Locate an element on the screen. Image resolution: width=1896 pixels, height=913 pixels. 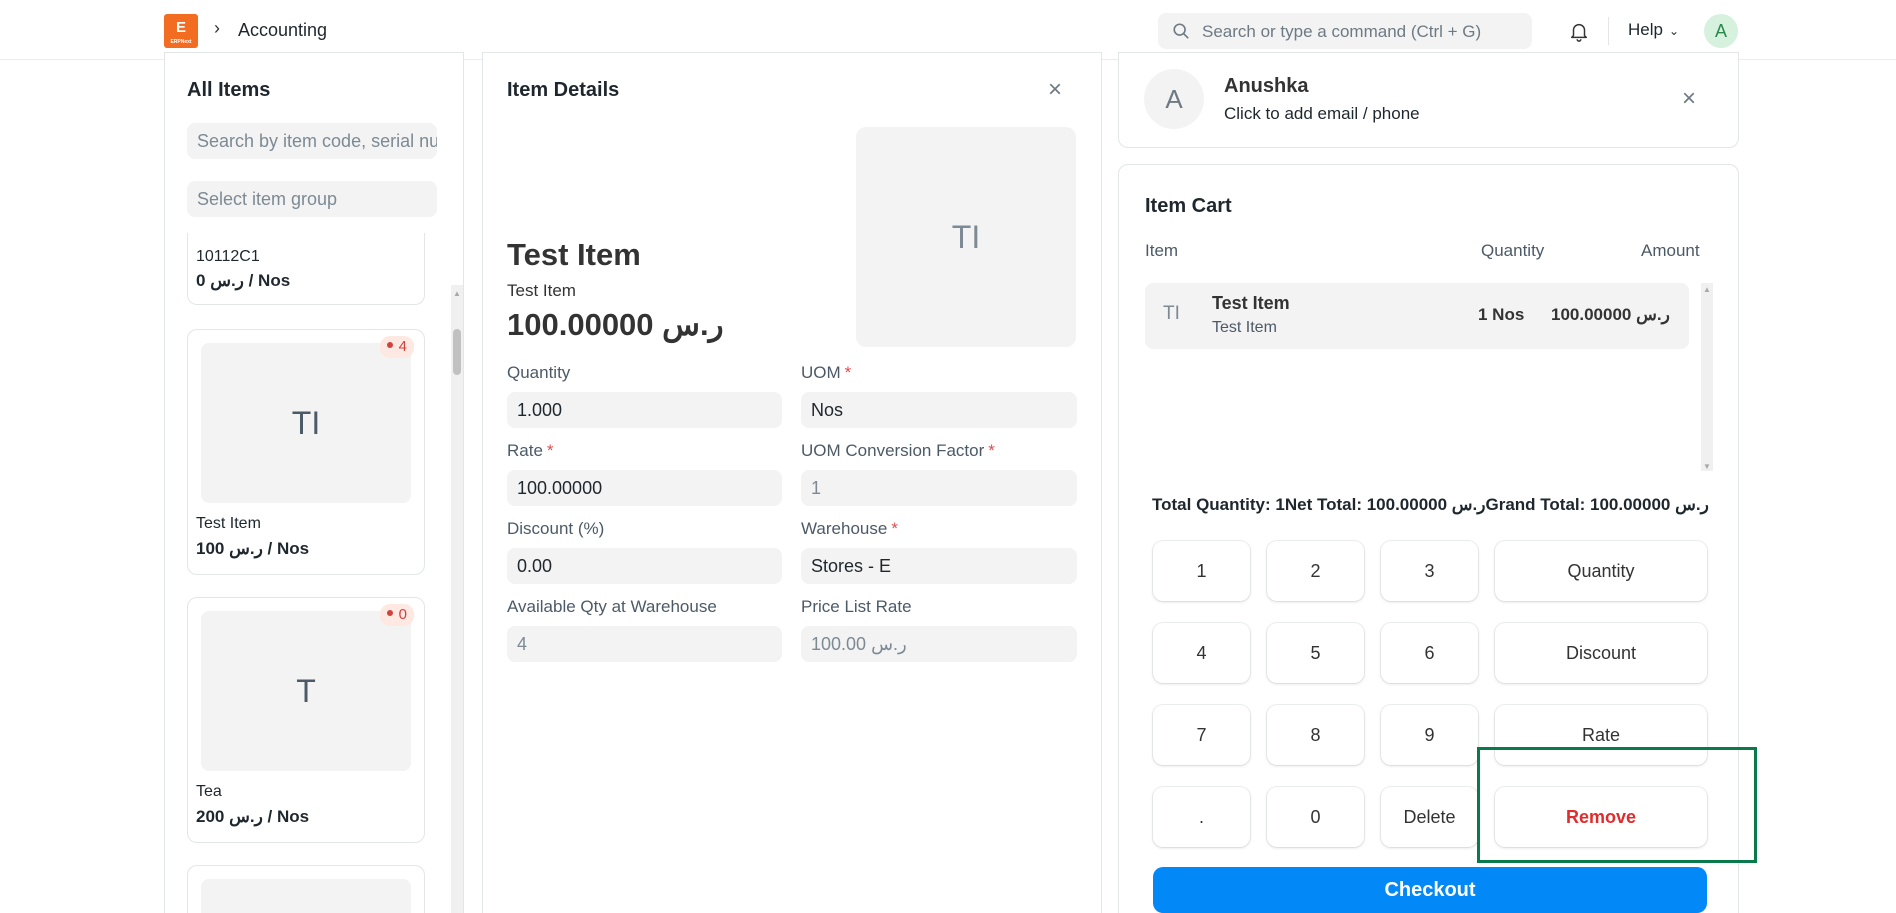
cart-row-qty: 1 Nos is located at coordinates (1501, 314).